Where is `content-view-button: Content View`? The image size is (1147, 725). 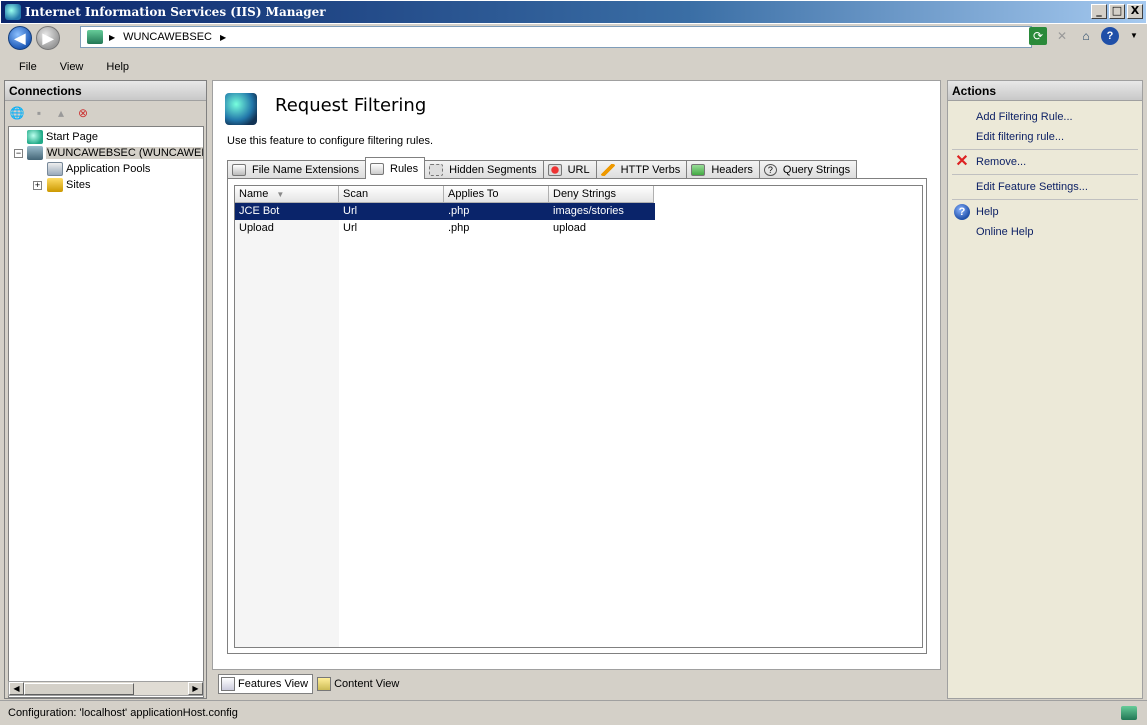
content-view-button: Content View is located at coordinates (359, 684).